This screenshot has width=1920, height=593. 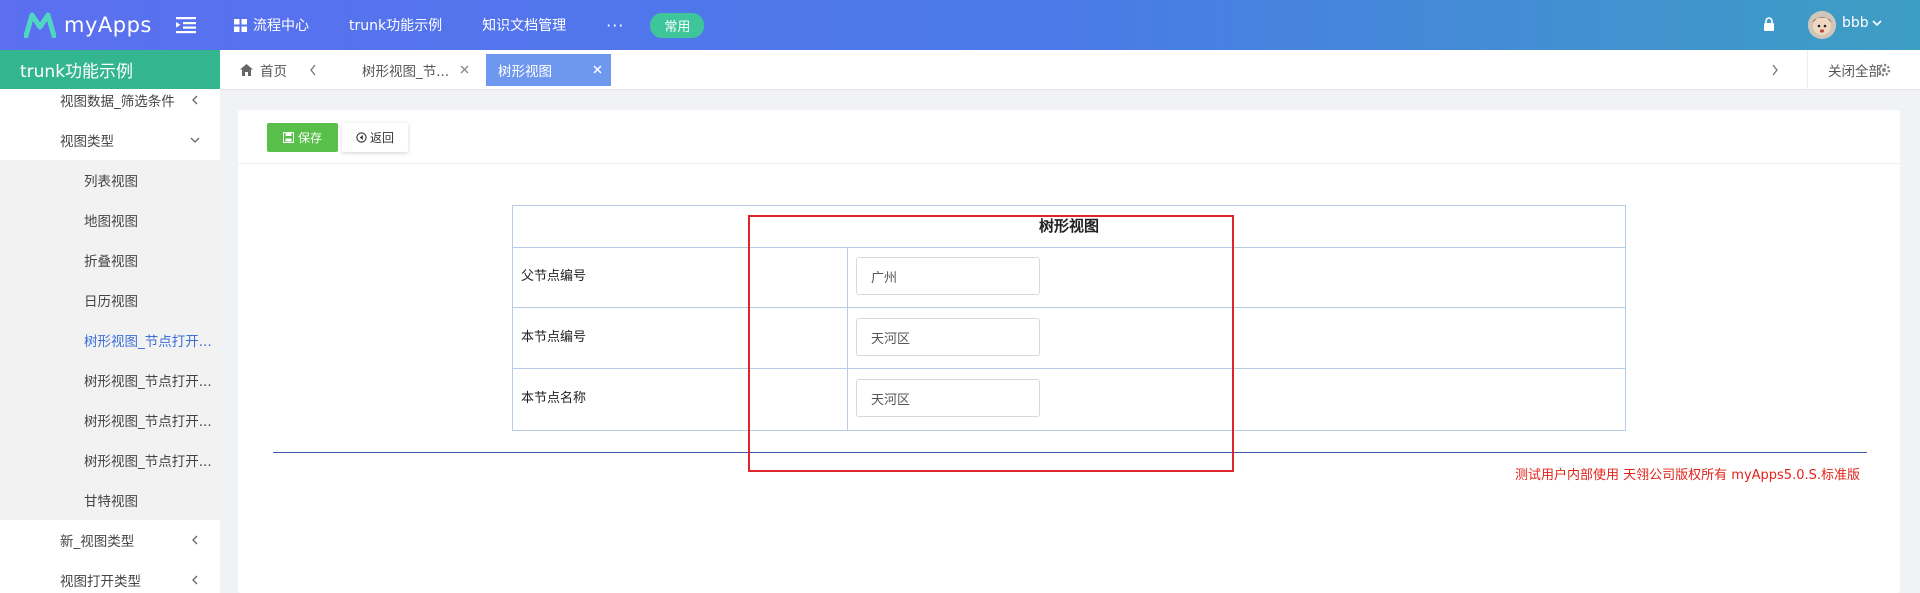 I want to click on sidebar-title: trunk功能示例, so click(x=110, y=69).